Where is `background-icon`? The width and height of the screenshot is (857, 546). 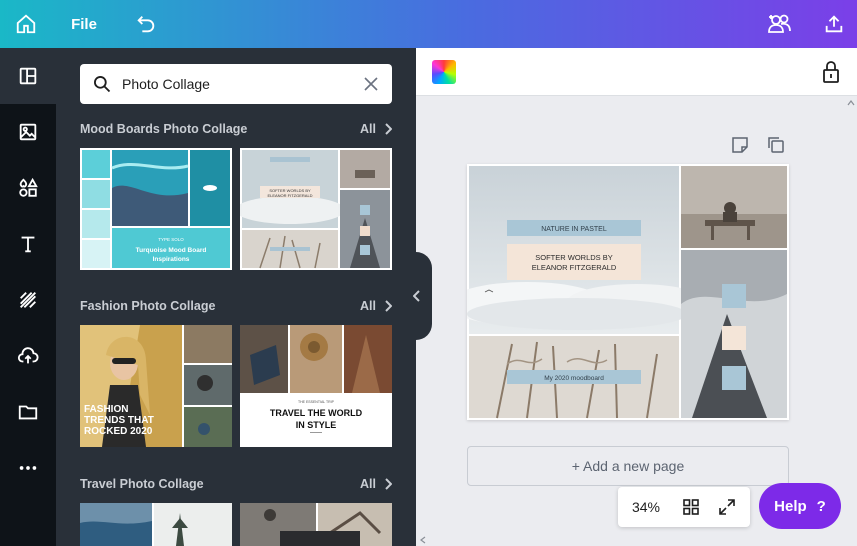 background-icon is located at coordinates (28, 300).